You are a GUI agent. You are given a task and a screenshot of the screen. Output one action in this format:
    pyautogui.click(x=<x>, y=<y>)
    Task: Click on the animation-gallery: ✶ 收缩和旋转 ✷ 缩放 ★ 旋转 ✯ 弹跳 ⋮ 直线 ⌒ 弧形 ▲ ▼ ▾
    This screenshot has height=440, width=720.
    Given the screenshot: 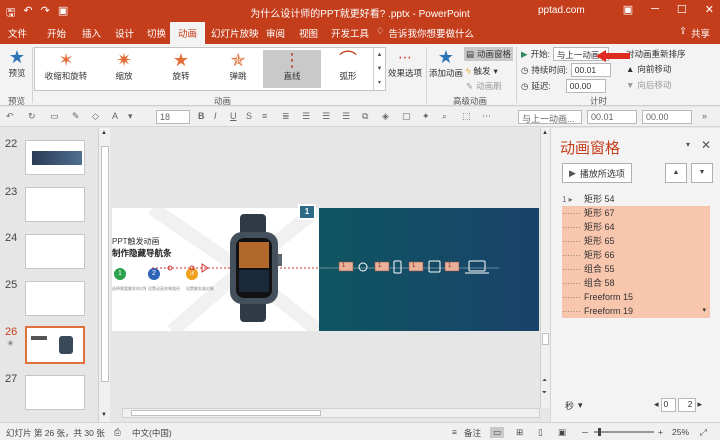 What is the action you would take?
    pyautogui.click(x=210, y=69)
    